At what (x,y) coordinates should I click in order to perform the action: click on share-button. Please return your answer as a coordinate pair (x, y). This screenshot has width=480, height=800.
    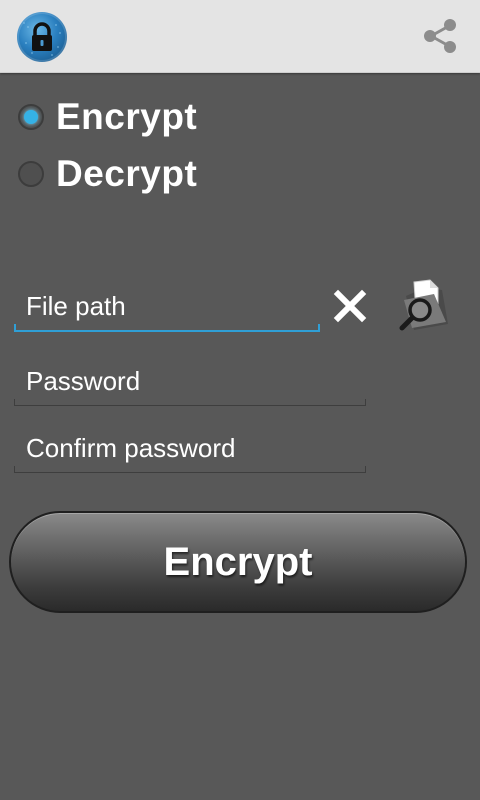
    Looking at the image, I should click on (440, 36).